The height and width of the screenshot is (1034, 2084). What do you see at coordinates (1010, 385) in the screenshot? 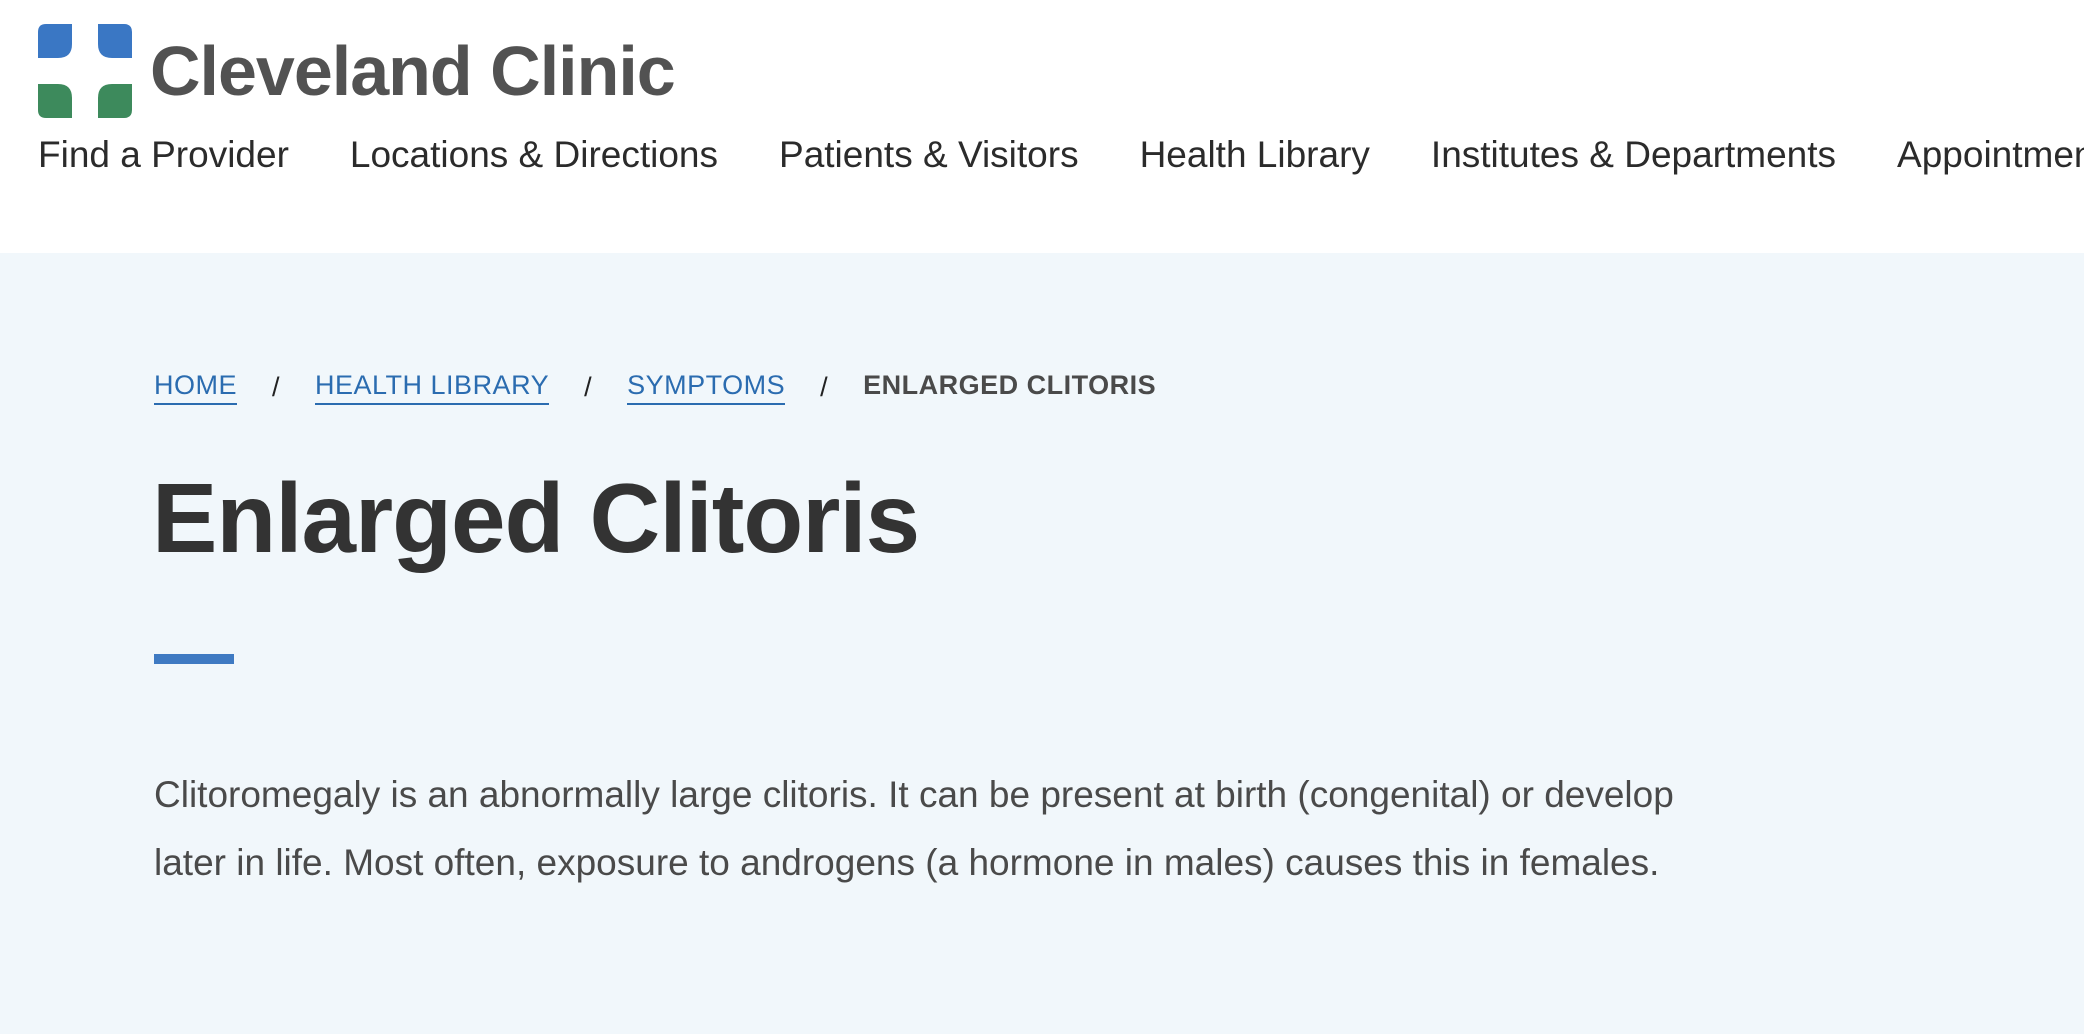
I see `breadcrumb-current-page: ENLARGED CLITORIS` at bounding box center [1010, 385].